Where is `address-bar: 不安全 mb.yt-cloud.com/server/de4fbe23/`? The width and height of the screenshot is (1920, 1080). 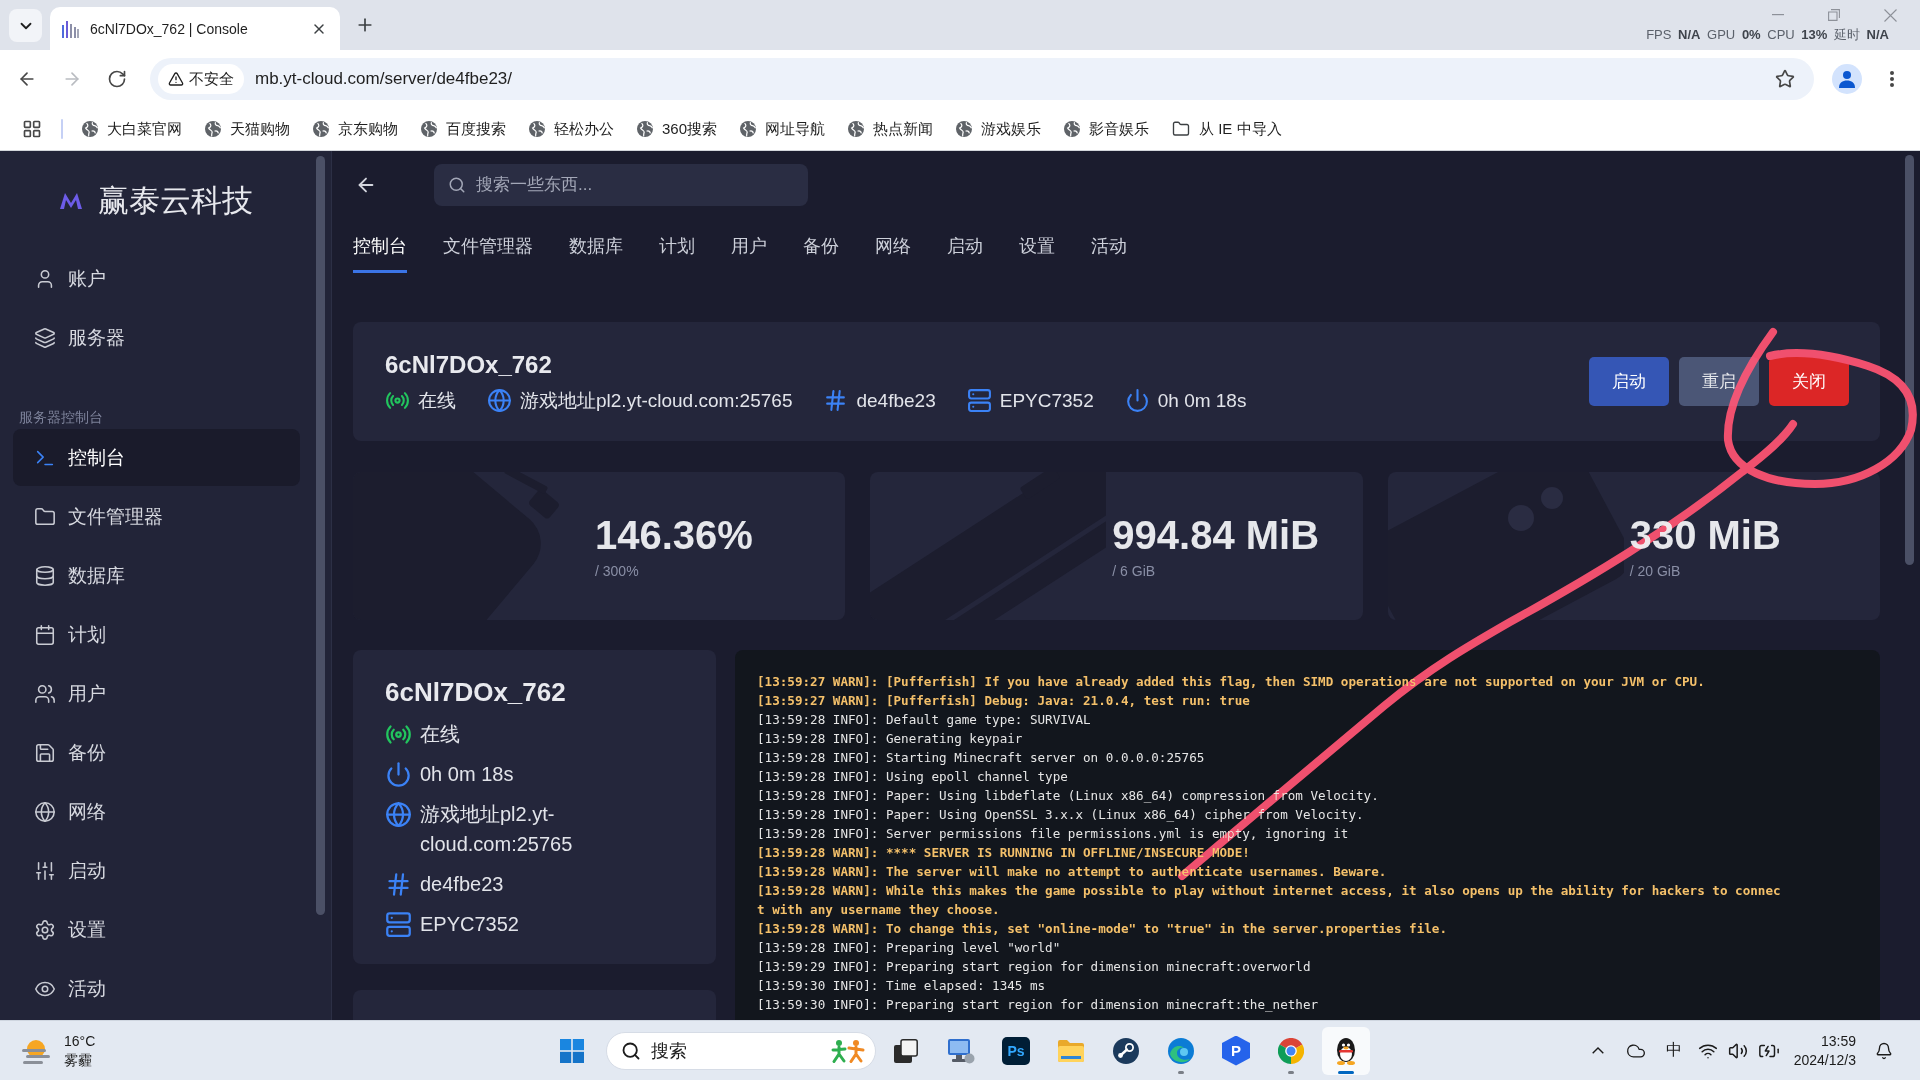 address-bar: 不安全 mb.yt-cloud.com/server/de4fbe23/ is located at coordinates (982, 79).